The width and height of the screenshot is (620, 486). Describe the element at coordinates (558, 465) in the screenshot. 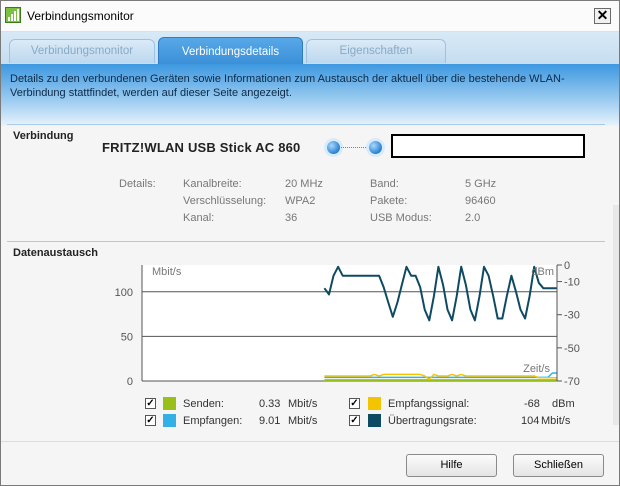

I see `close-button: Schließen` at that location.